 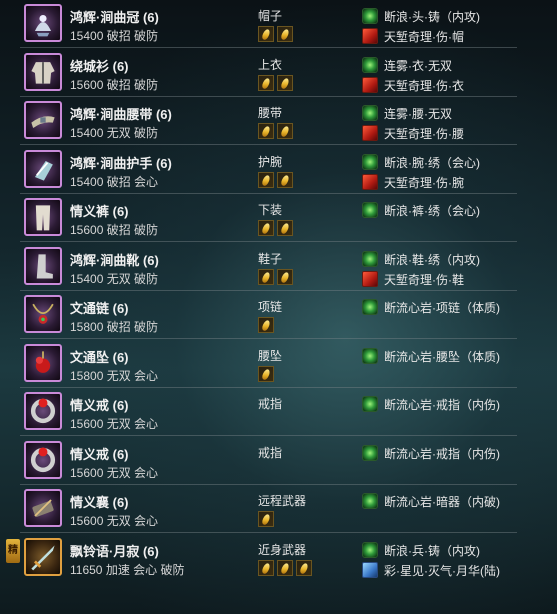 I want to click on necklace-icon, so click(x=43, y=314).